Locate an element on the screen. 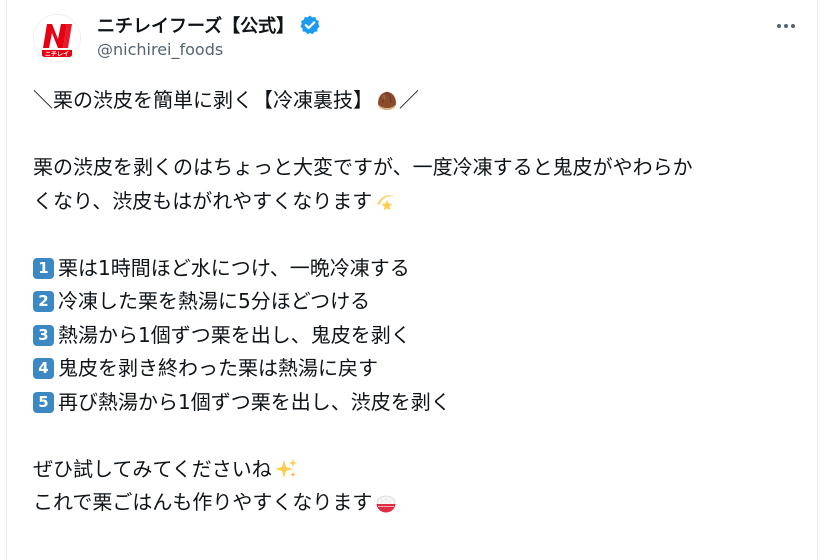 The image size is (838, 560). rice-bowl-emoji is located at coordinates (386, 503).